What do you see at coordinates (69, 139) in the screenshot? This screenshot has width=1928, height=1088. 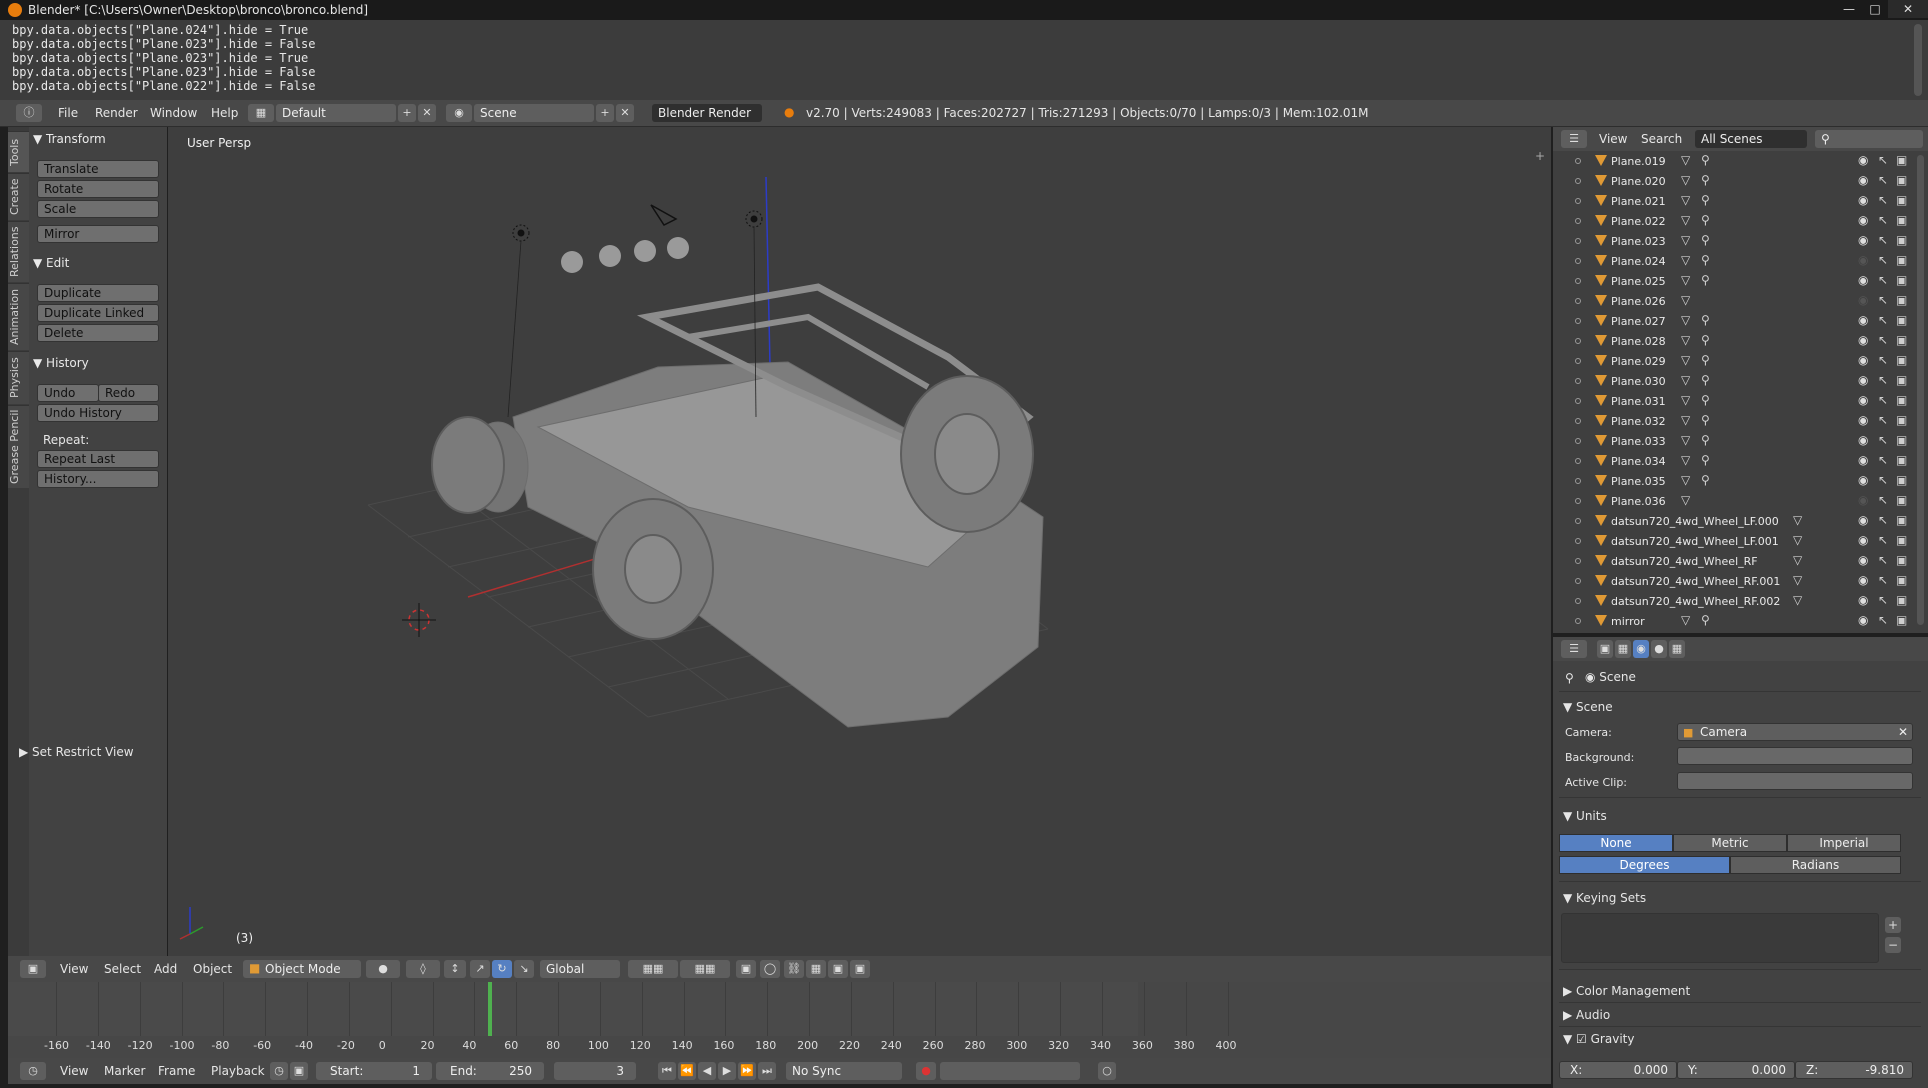 I see `transform-panel-header: ▼ Transform` at bounding box center [69, 139].